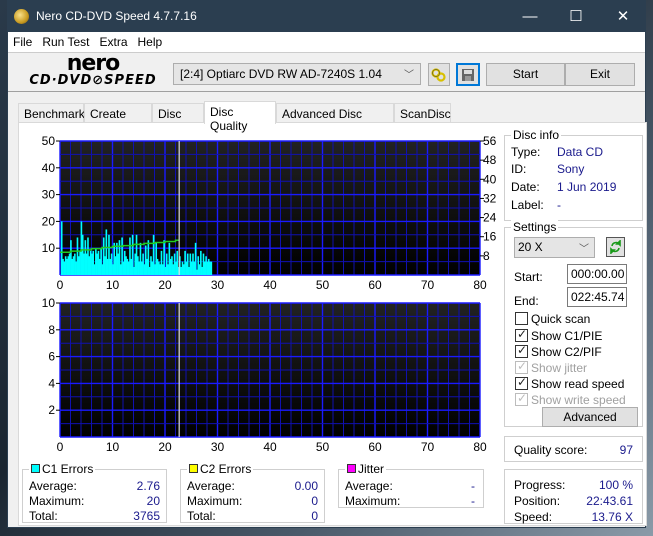  What do you see at coordinates (57, 501) in the screenshot?
I see `c1-maximum-label: Maximum:` at bounding box center [57, 501].